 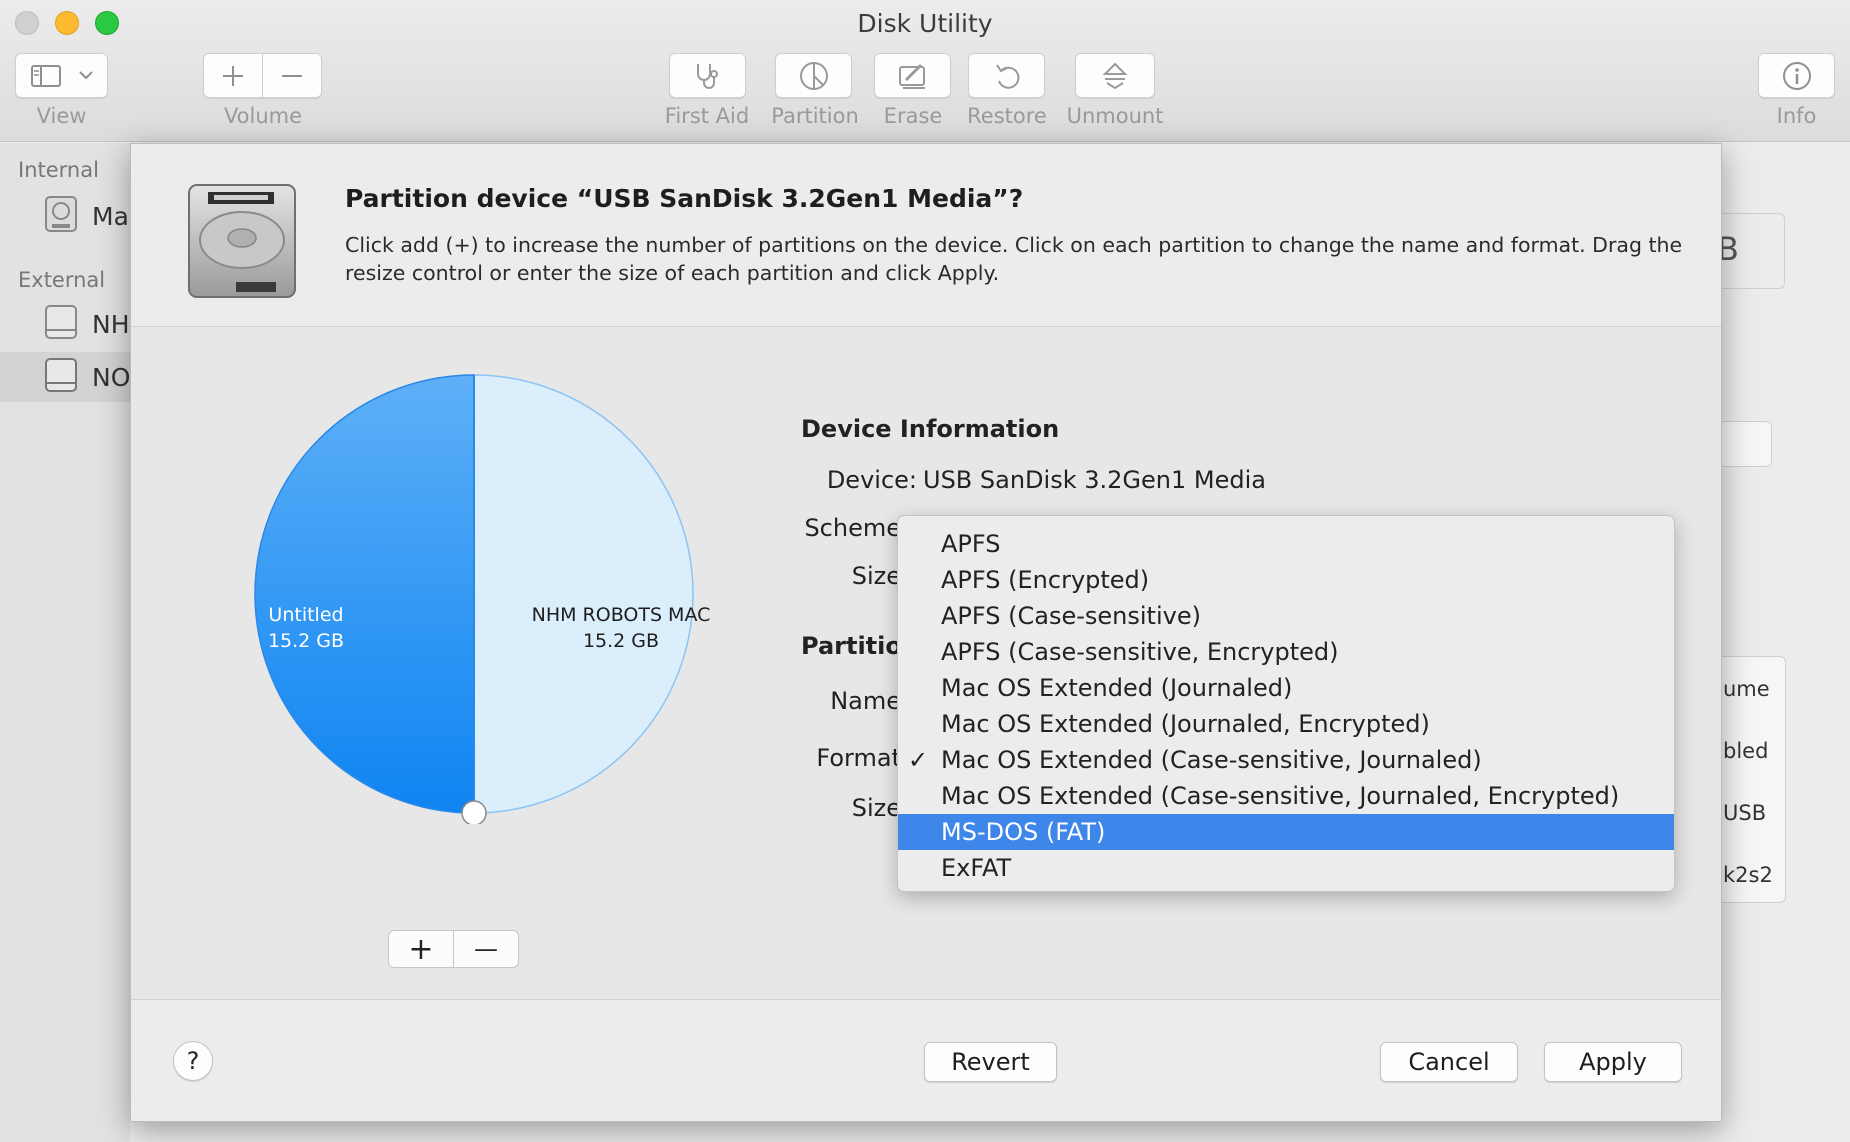 What do you see at coordinates (707, 116) in the screenshot?
I see `first-aid-label: First Aid` at bounding box center [707, 116].